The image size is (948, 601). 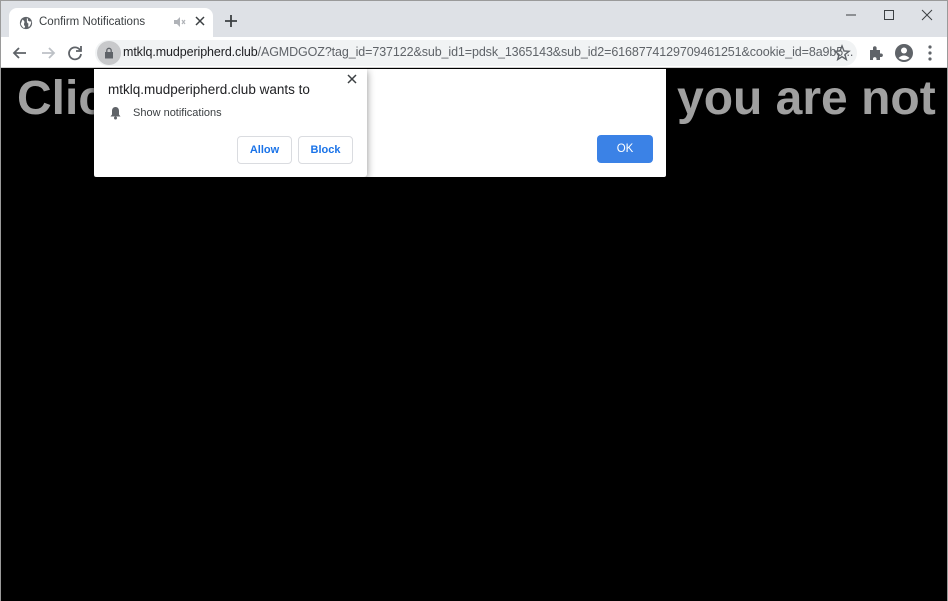 I want to click on puzzle-icon, so click(x=876, y=53).